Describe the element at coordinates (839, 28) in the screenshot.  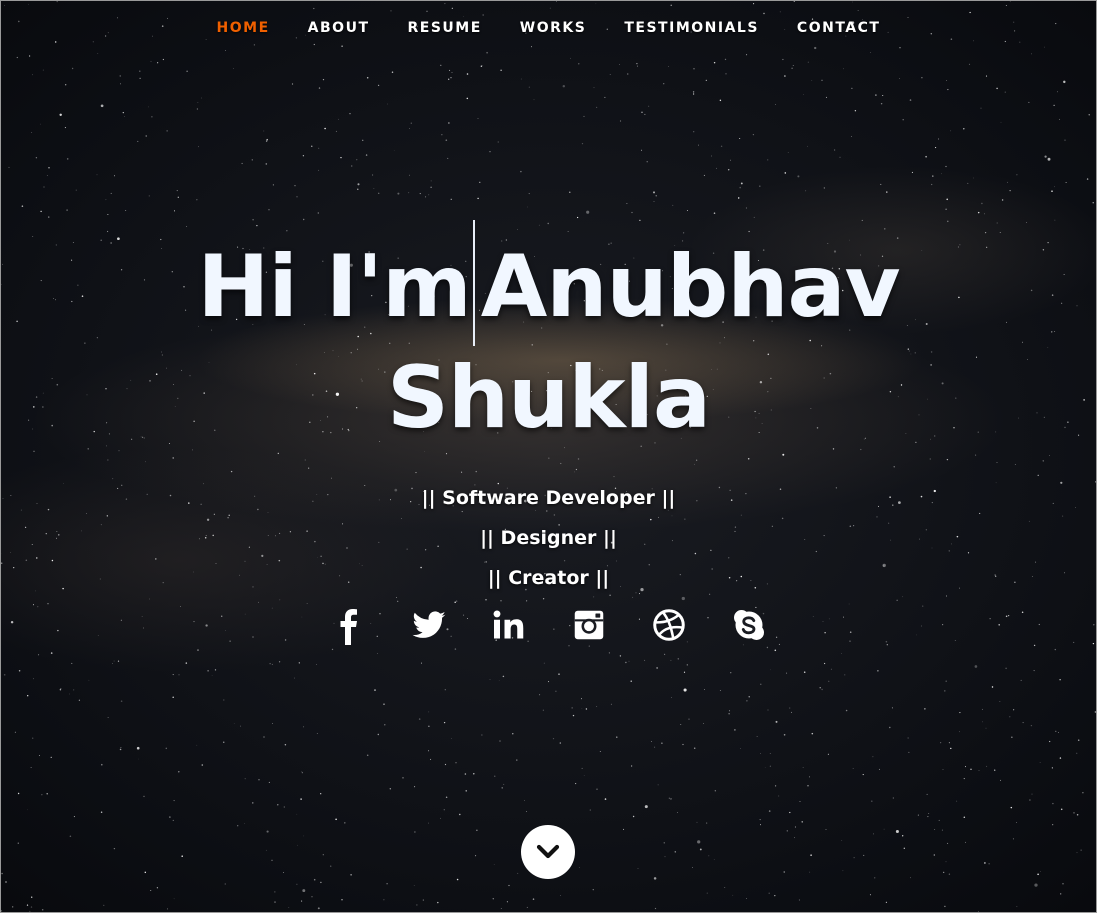
I see `nav-contact: CONTACT` at that location.